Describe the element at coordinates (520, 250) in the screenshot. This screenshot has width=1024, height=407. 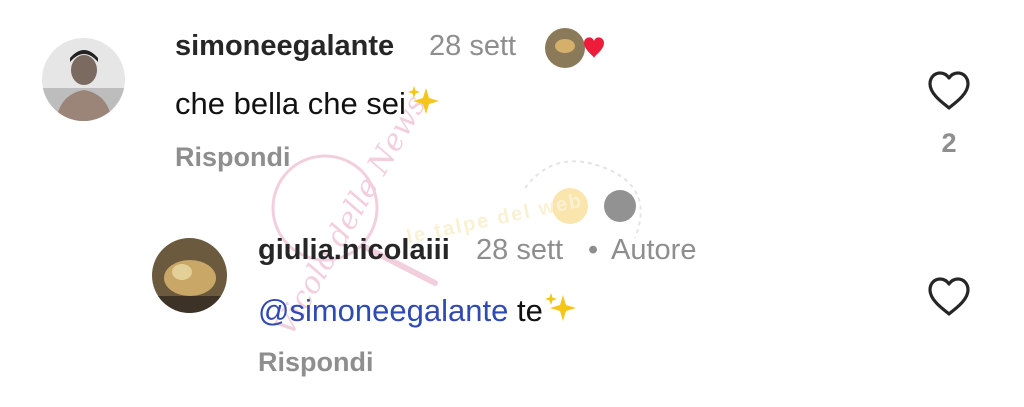
I see `reply-timestamp: 28 sett` at that location.